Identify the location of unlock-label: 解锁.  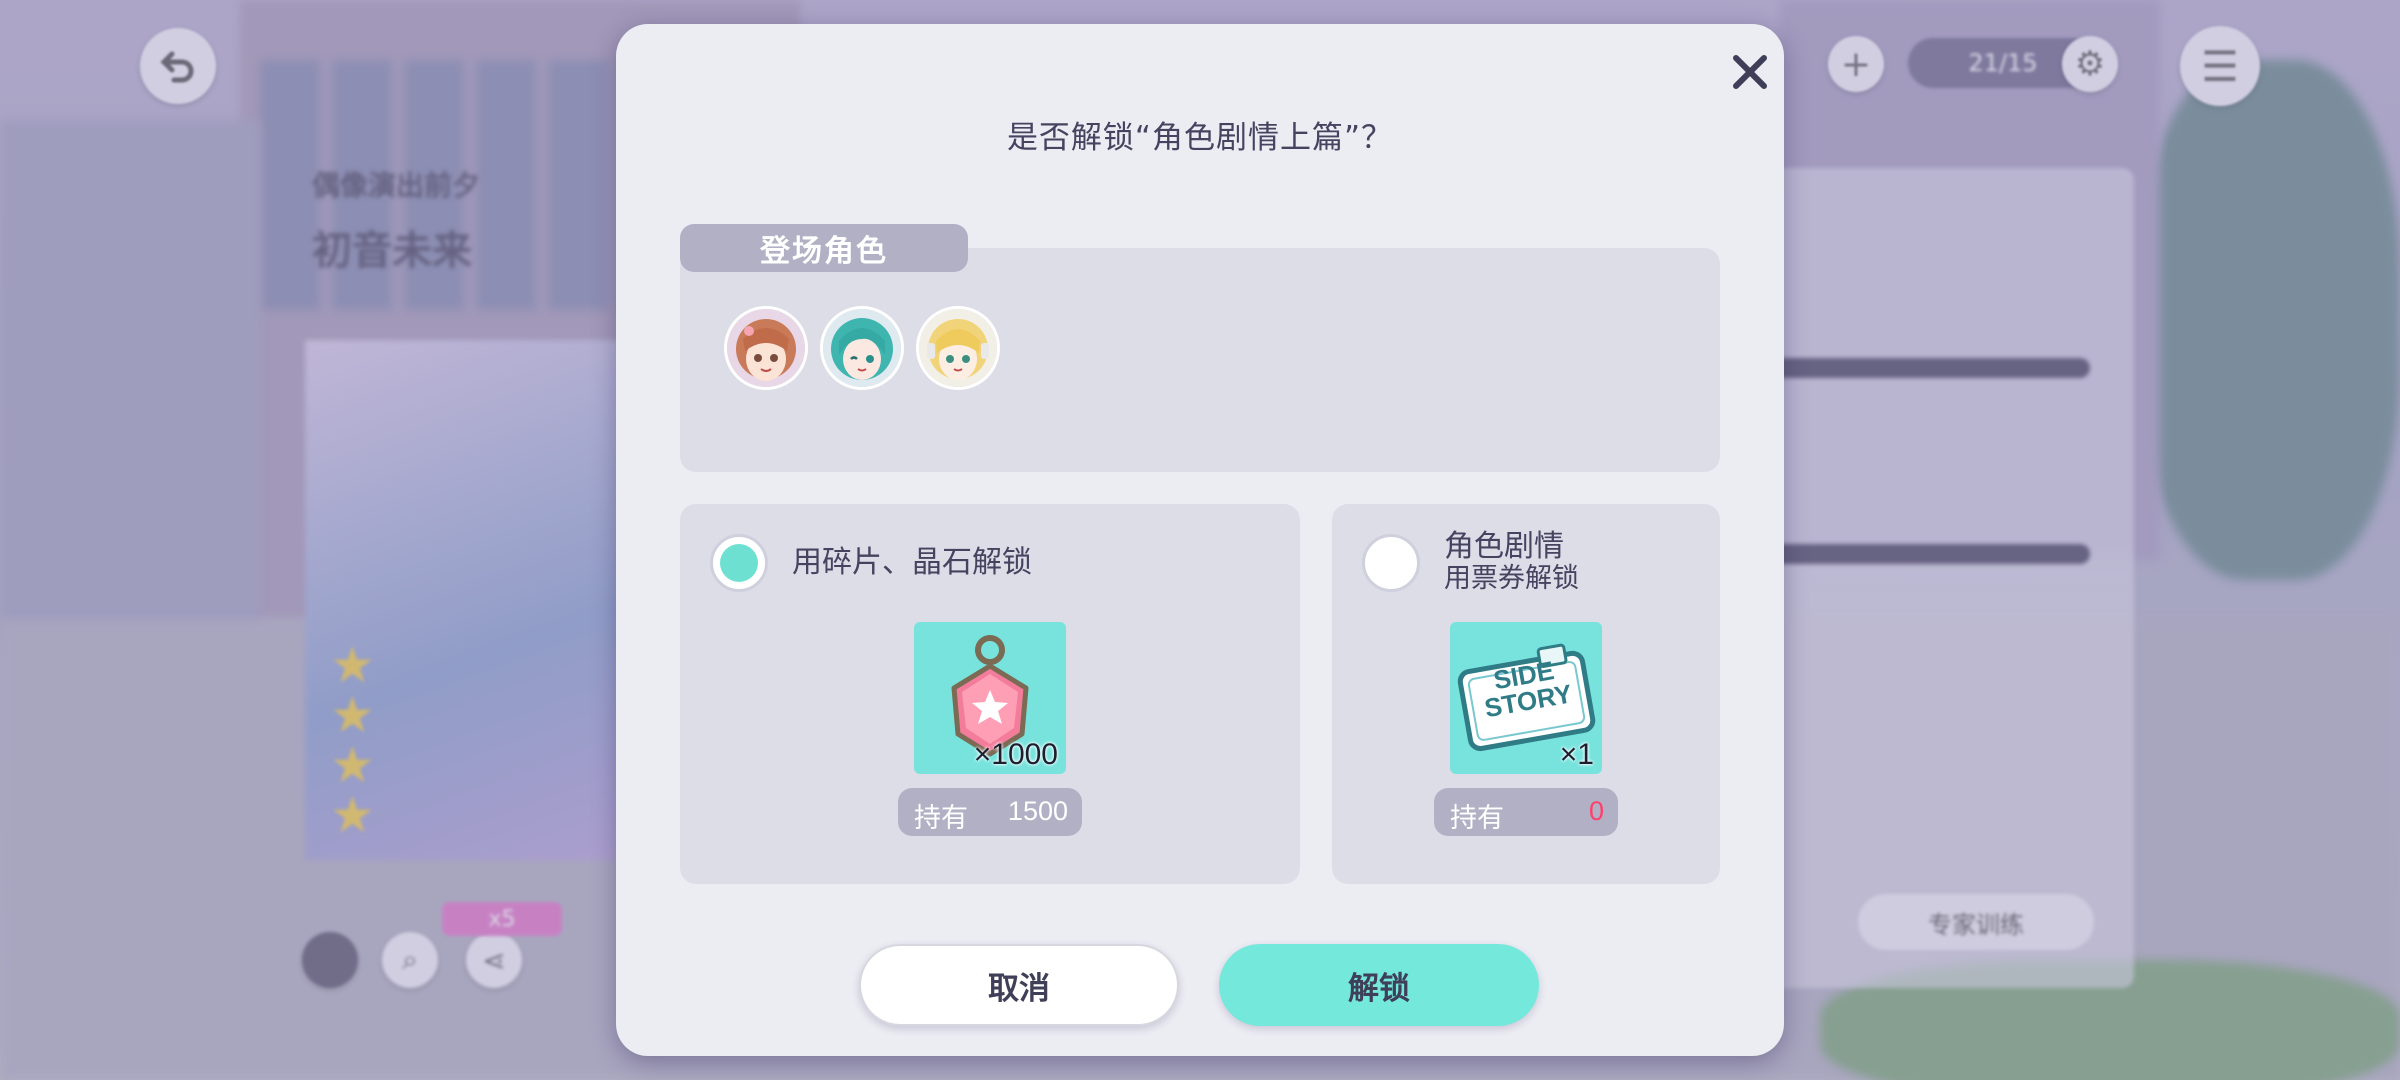
(1379, 988).